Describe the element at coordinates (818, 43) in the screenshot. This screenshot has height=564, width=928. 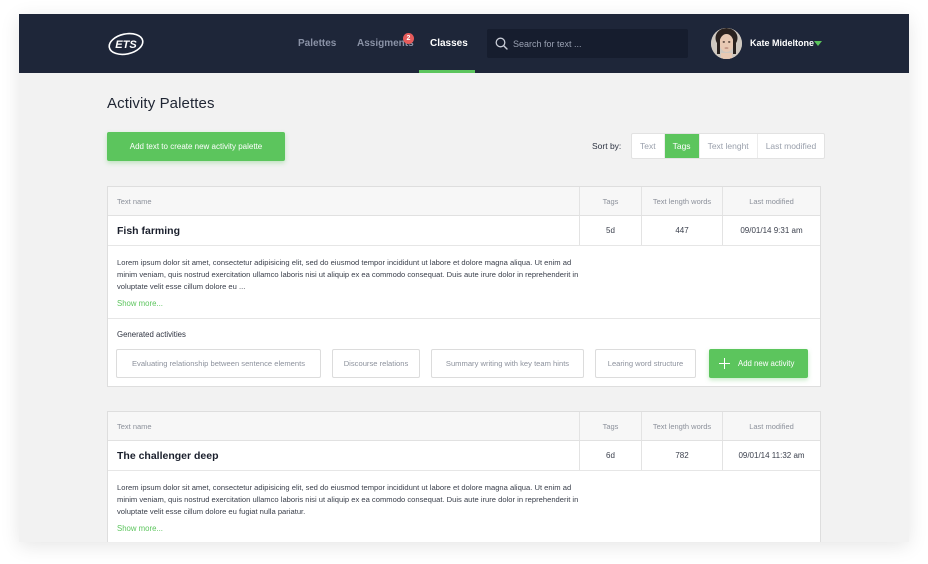
I see `caret-down-icon` at that location.